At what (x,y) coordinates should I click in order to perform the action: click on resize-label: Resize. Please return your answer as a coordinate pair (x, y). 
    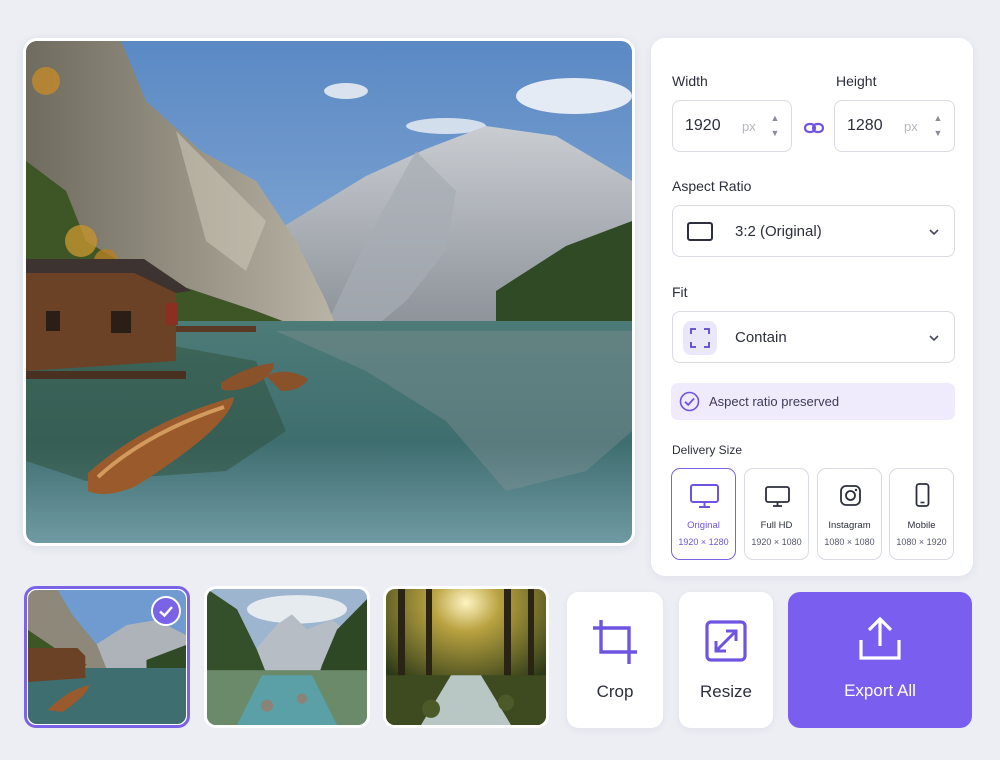
    Looking at the image, I should click on (726, 691).